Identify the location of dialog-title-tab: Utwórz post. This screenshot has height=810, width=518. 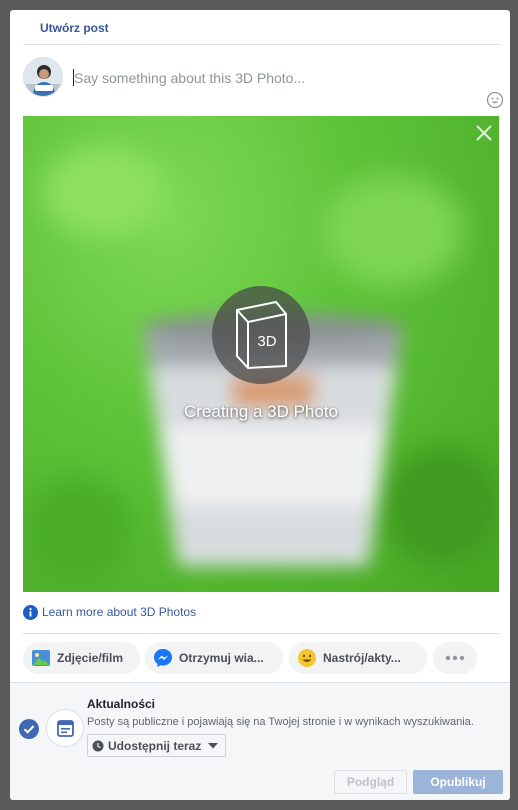
(74, 28).